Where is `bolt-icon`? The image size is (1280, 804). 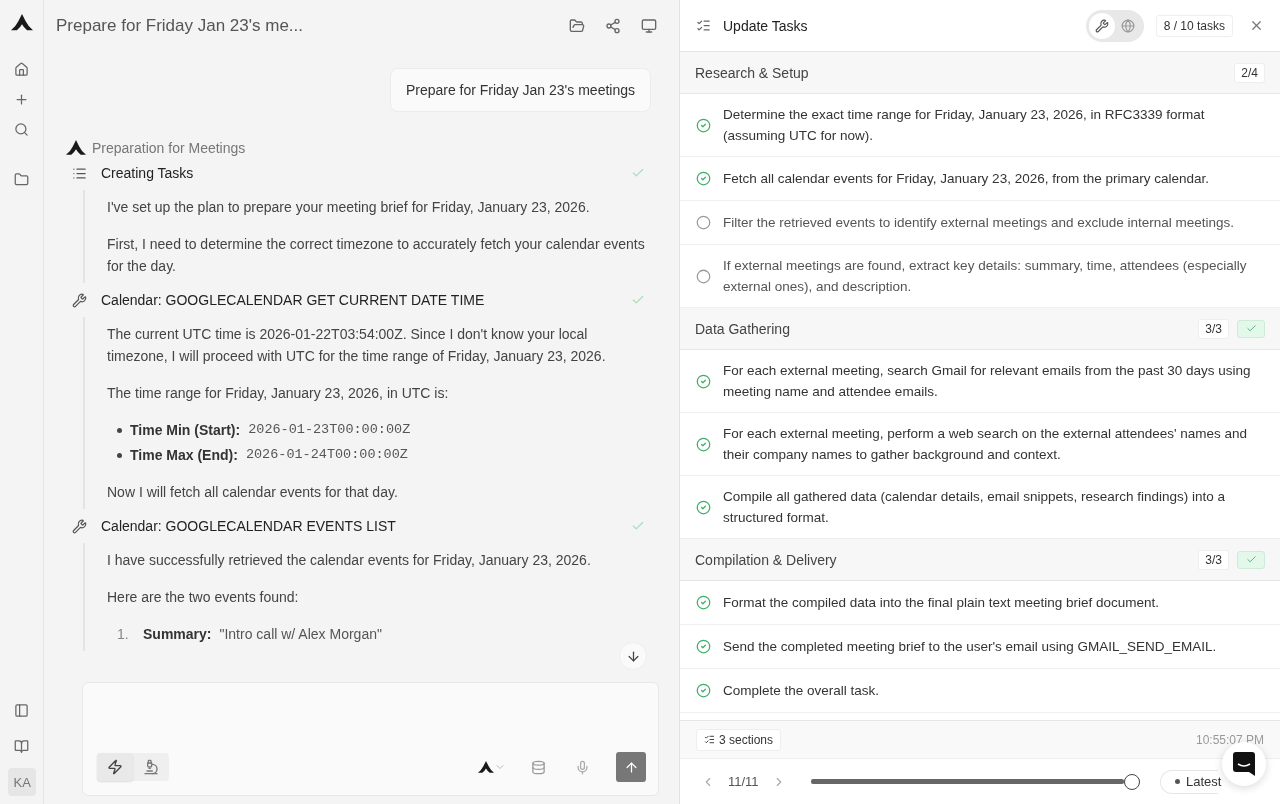 bolt-icon is located at coordinates (115, 767).